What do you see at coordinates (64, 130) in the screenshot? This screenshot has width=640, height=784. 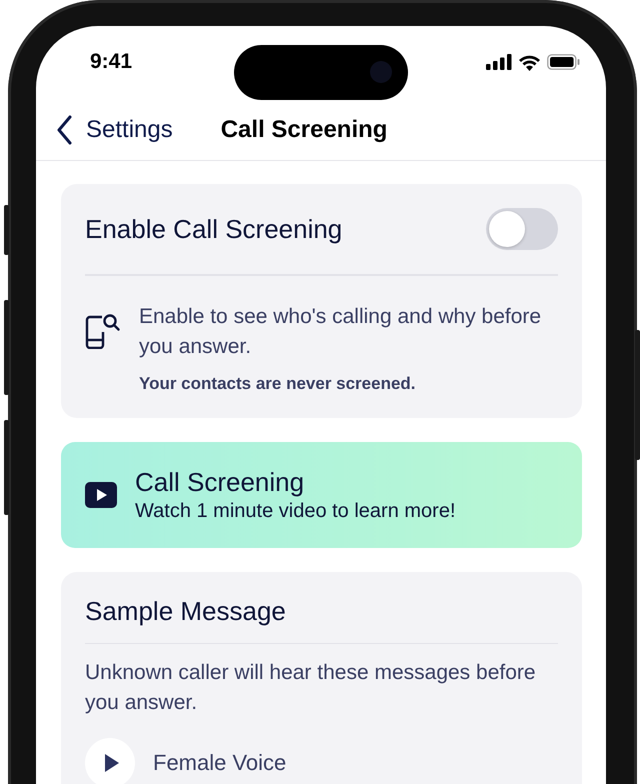 I see `chevron-left-icon` at bounding box center [64, 130].